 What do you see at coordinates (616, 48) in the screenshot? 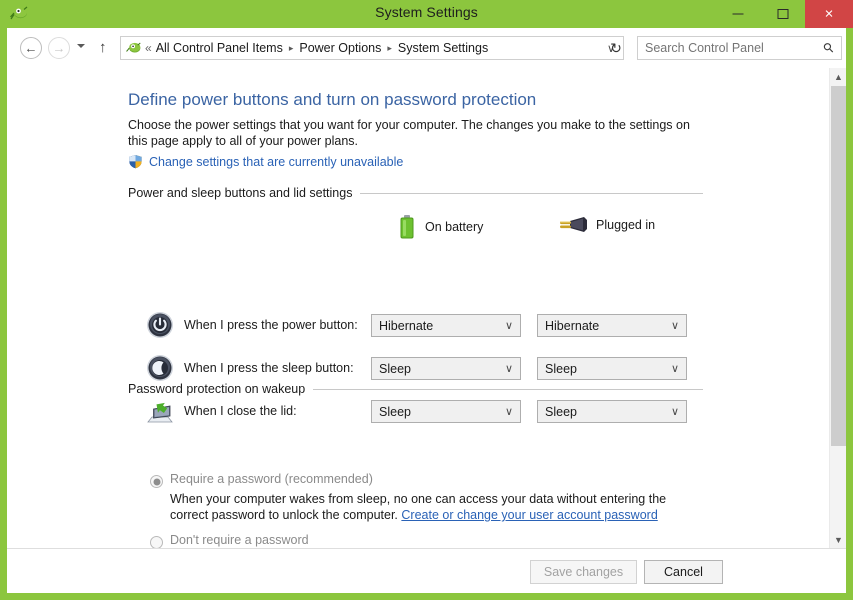
I see `refresh-button: ↻` at bounding box center [616, 48].